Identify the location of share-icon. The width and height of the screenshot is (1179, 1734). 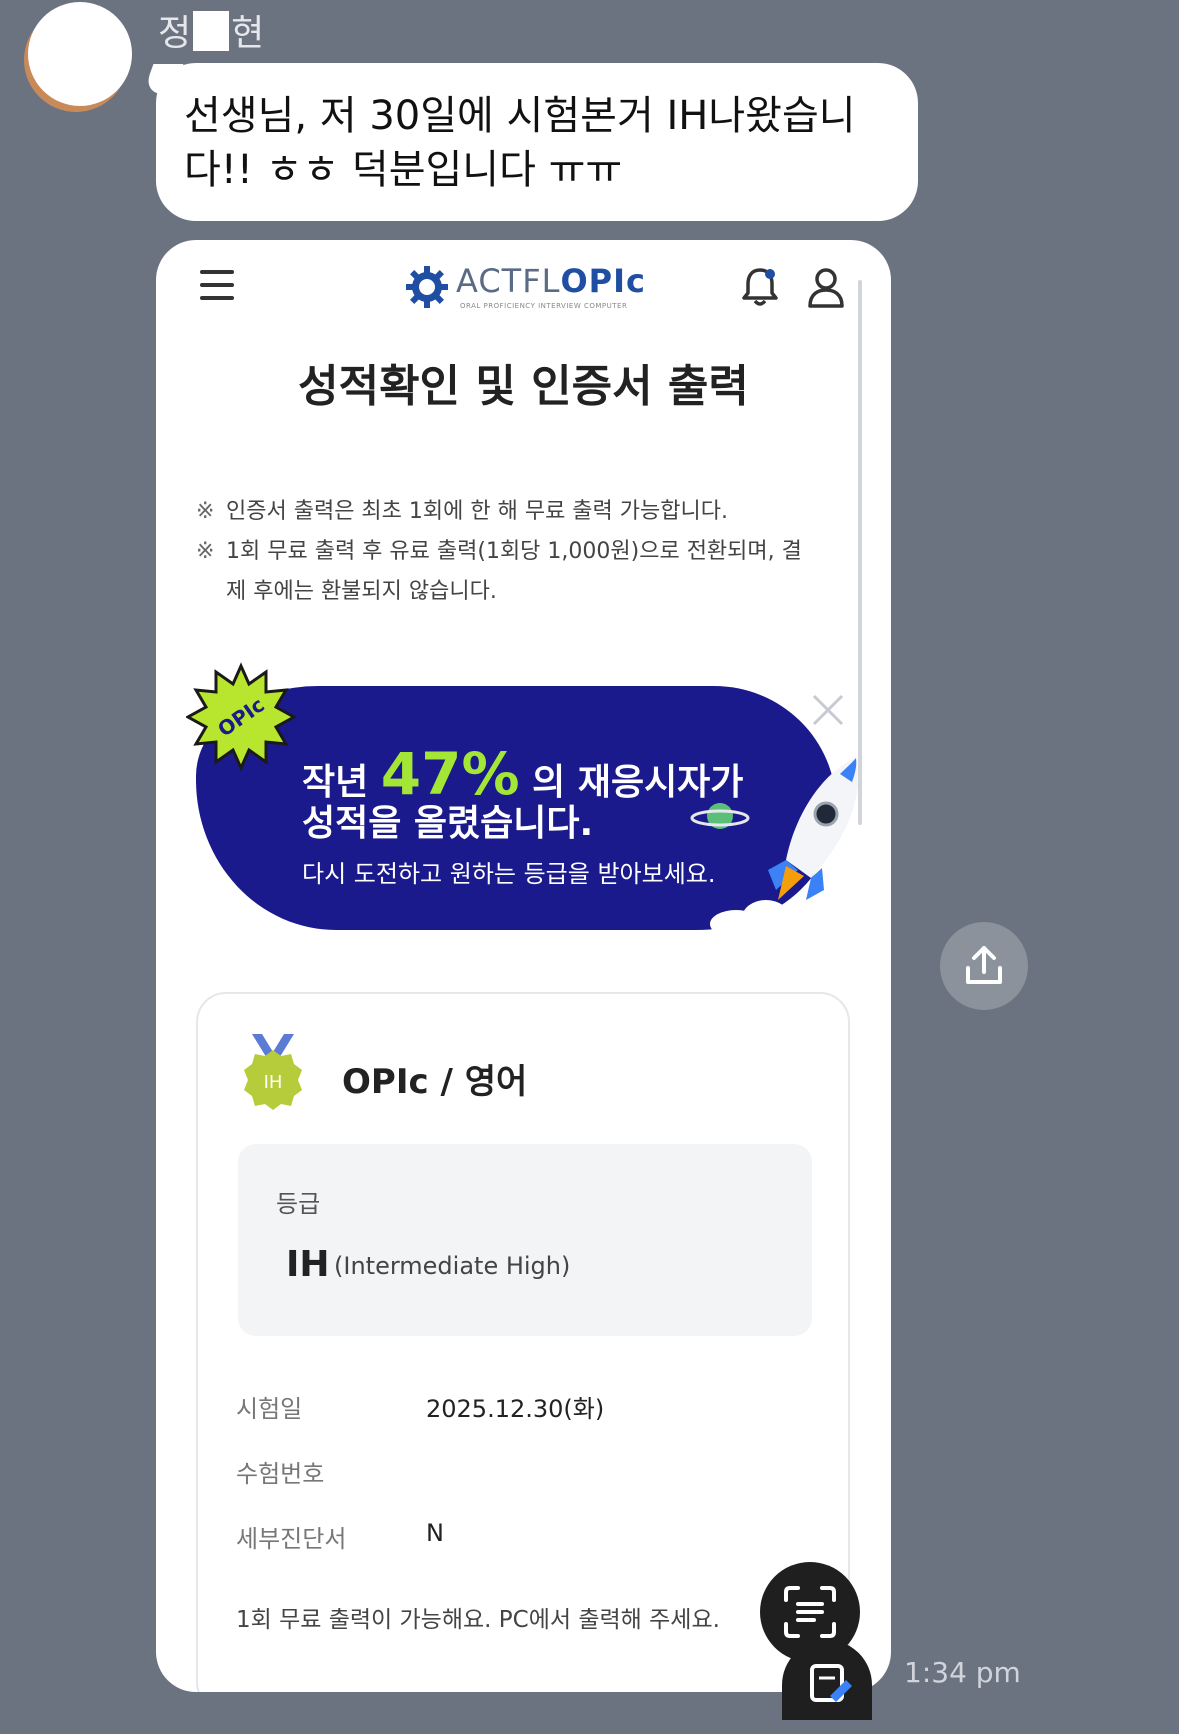
(984, 965).